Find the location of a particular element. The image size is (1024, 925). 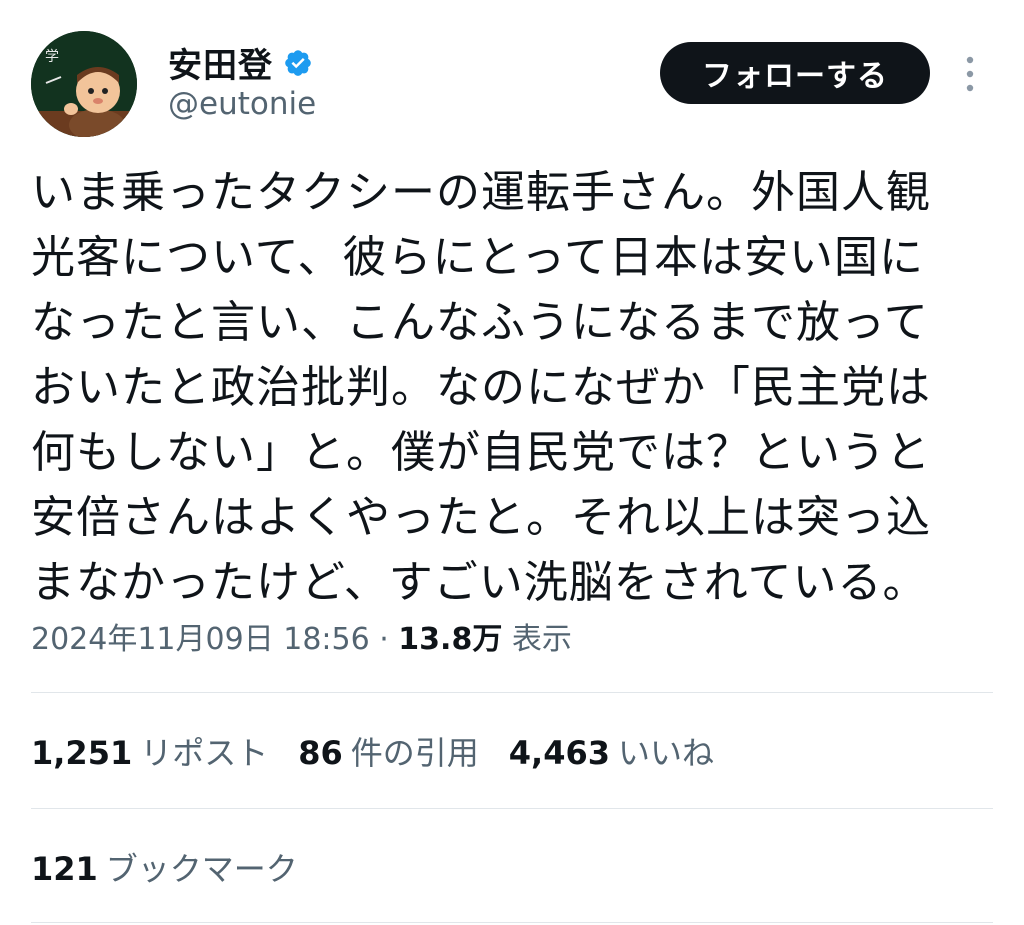

likes-count: 4,463 is located at coordinates (559, 753).